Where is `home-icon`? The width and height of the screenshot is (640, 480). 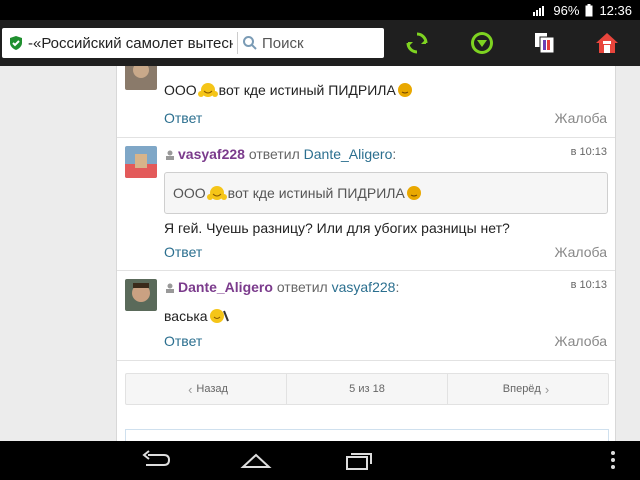
home-icon is located at coordinates (607, 43).